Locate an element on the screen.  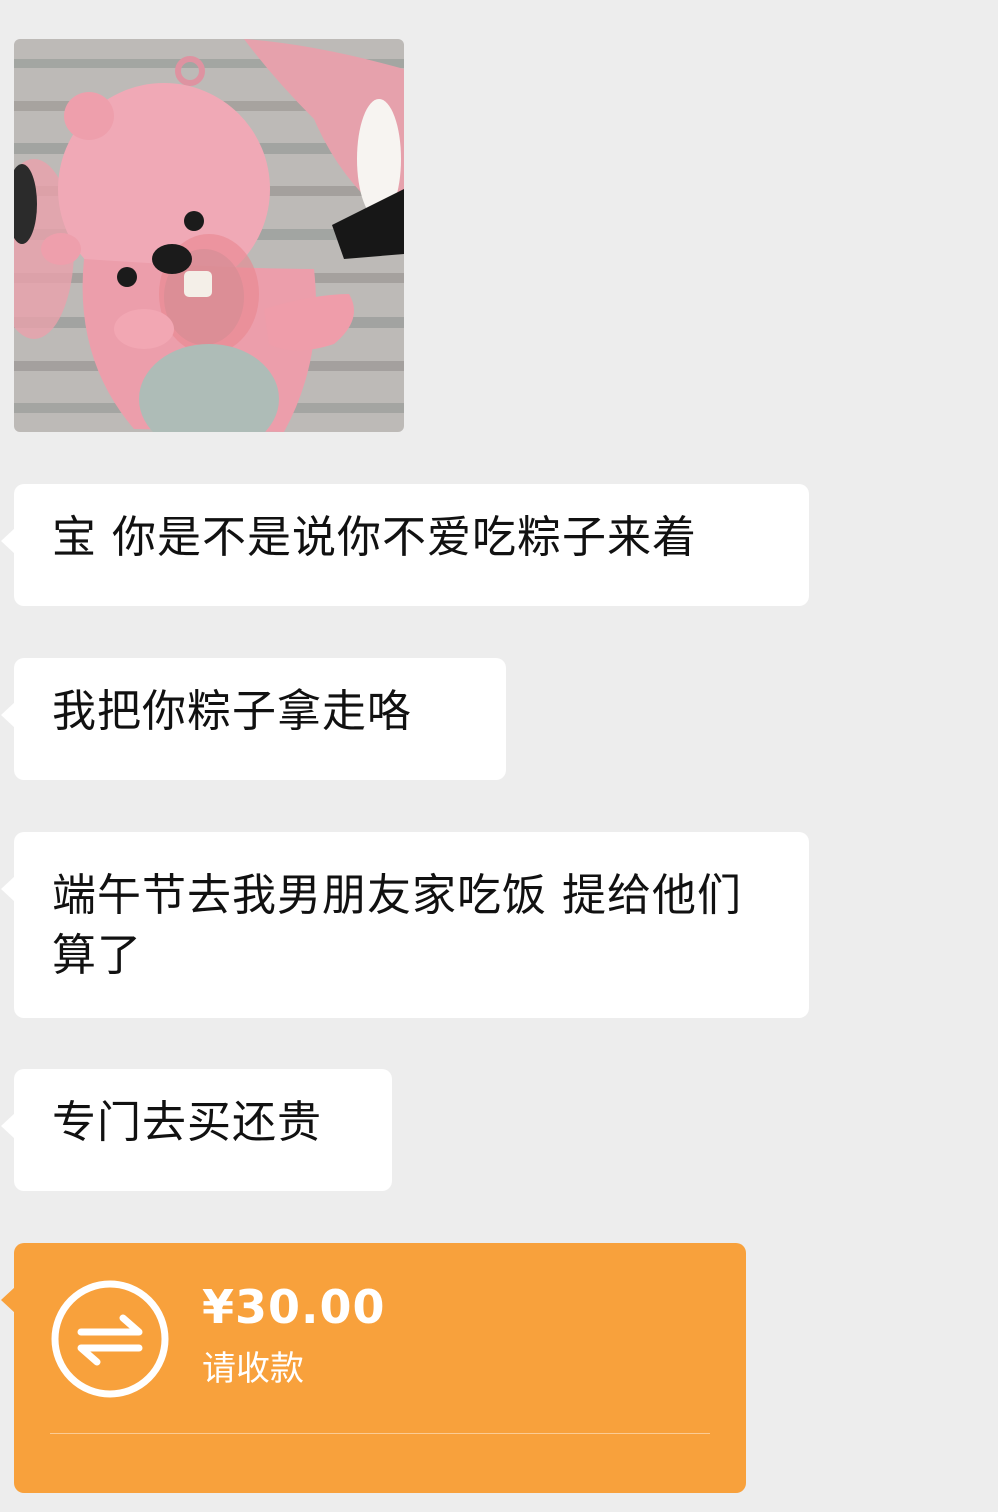
message-text: 专门去买还贵 is located at coordinates (187, 1122).